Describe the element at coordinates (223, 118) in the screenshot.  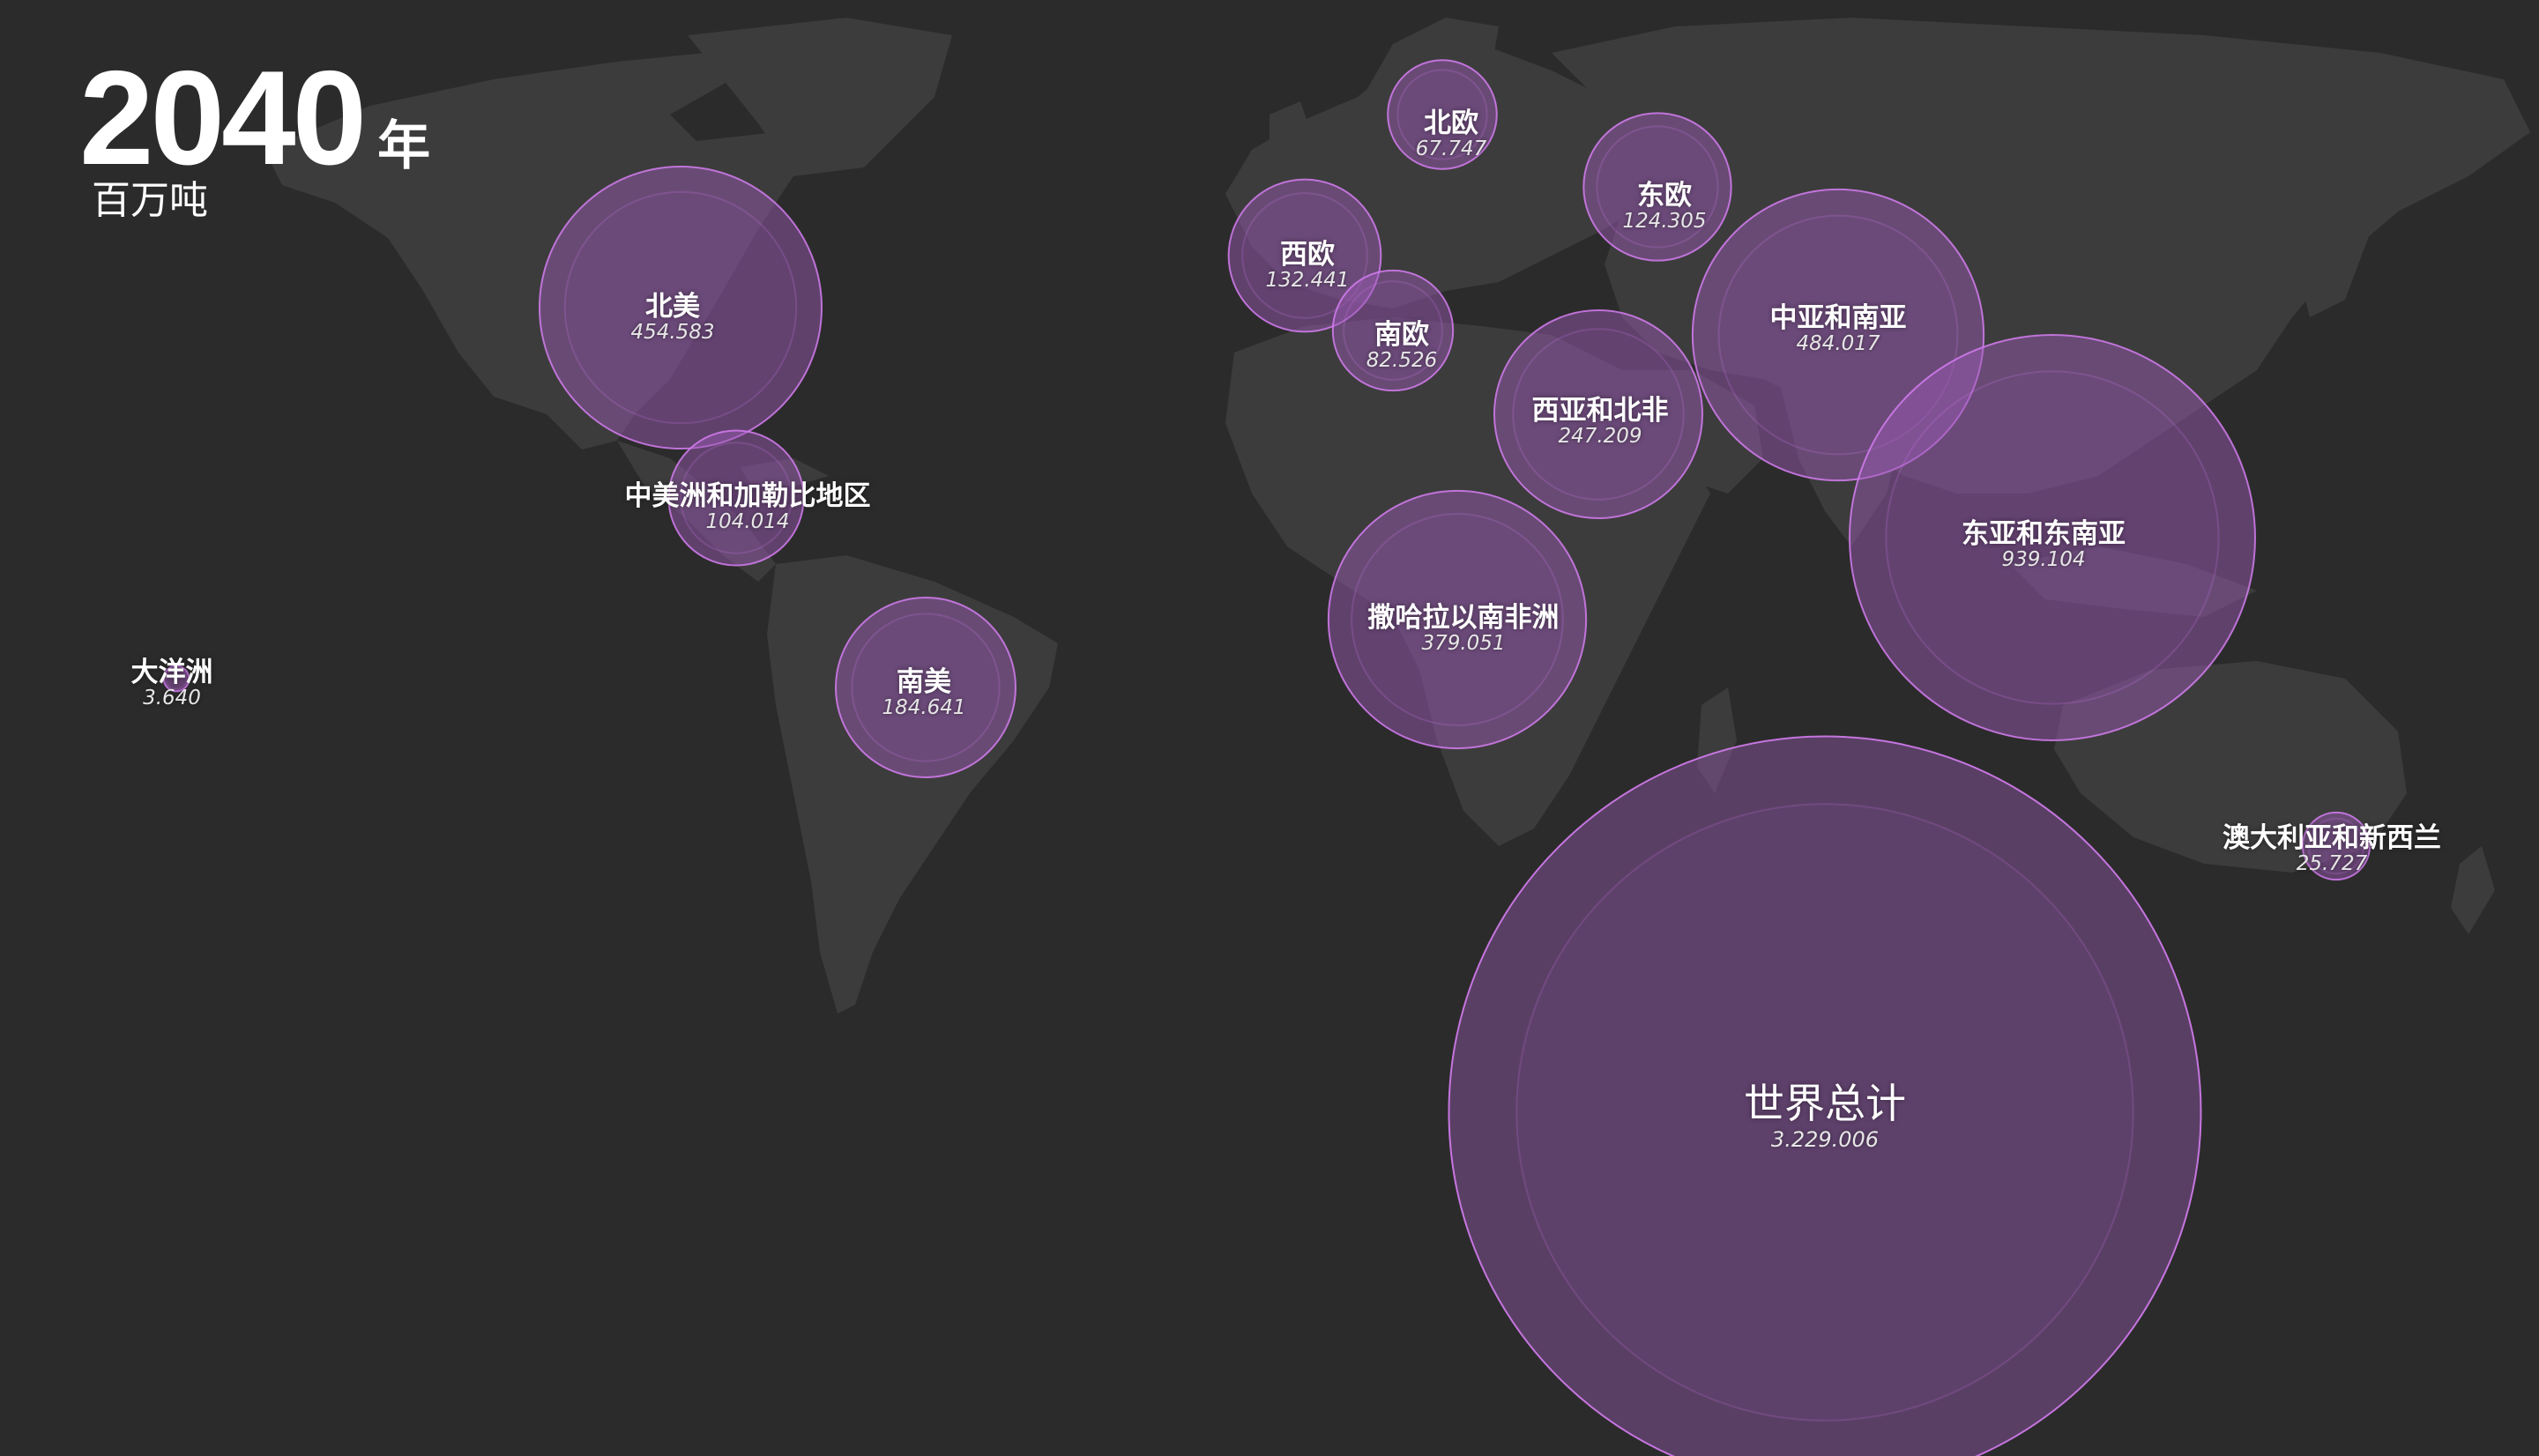
I see `year-number: 2040` at that location.